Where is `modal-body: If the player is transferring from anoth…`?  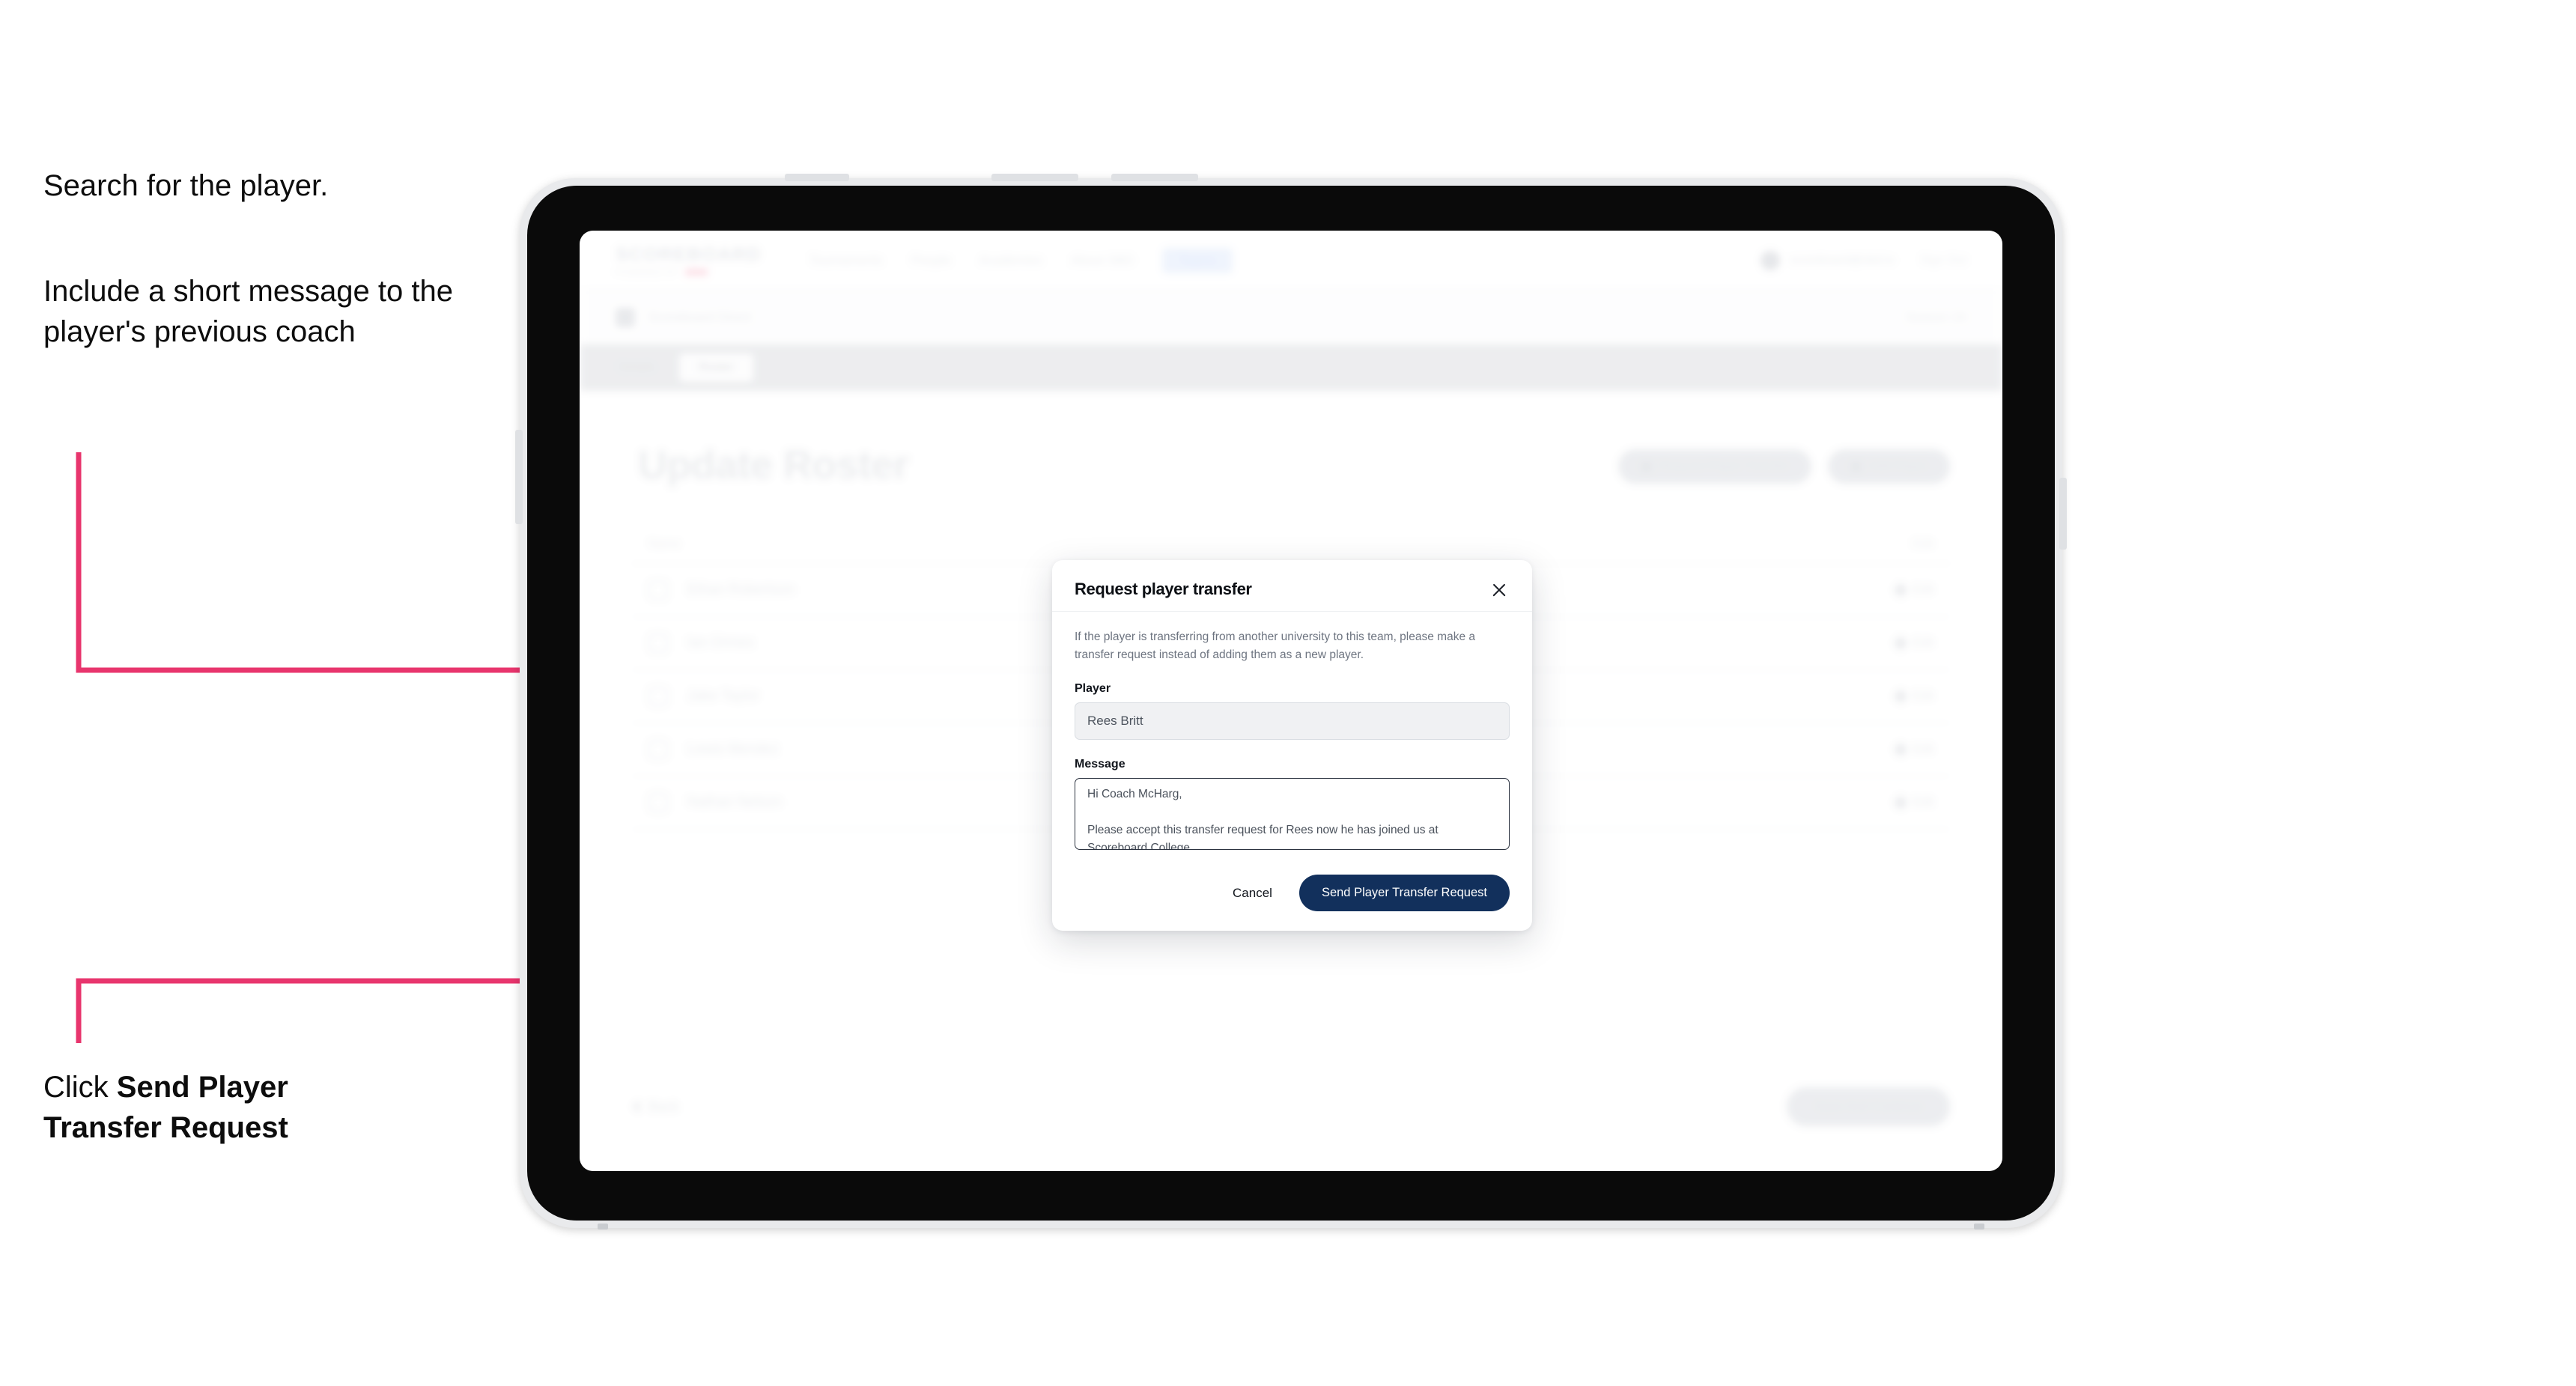 modal-body: If the player is transferring from anoth… is located at coordinates (1292, 736).